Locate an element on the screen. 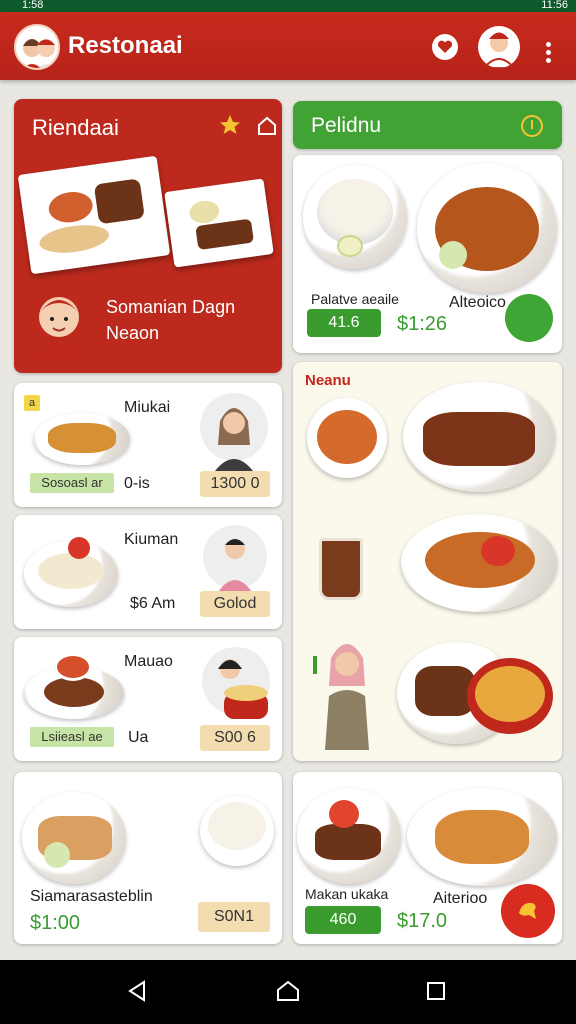 This screenshot has height=1024, width=576. sauce-bowl-image is located at coordinates (347, 438).